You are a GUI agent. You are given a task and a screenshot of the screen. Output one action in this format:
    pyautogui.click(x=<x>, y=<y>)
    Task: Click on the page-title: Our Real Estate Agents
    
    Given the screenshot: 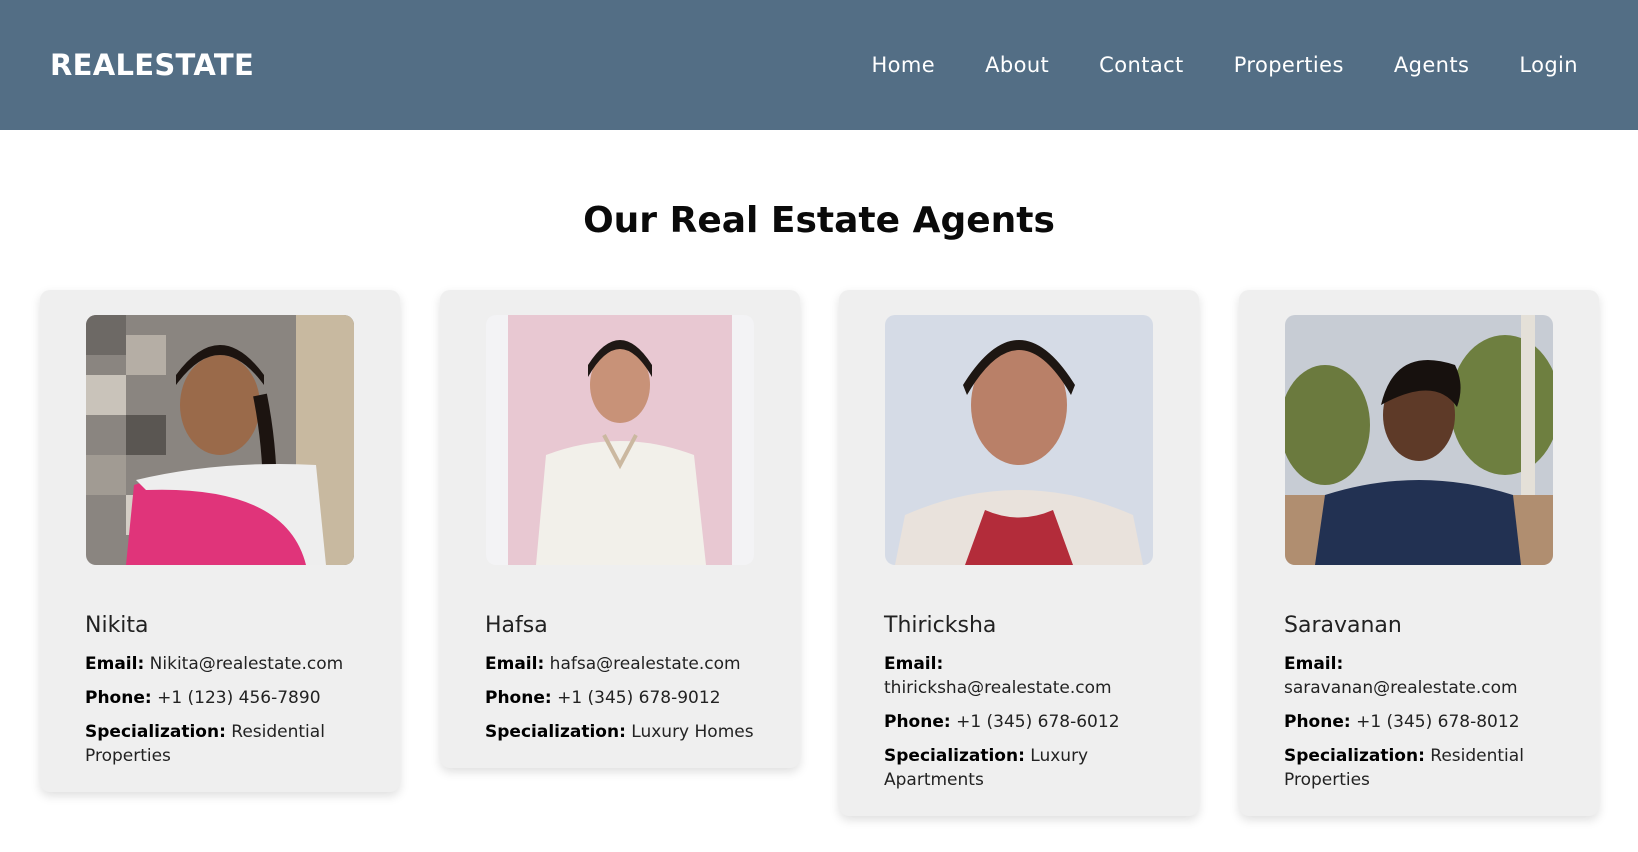 What is the action you would take?
    pyautogui.click(x=819, y=220)
    